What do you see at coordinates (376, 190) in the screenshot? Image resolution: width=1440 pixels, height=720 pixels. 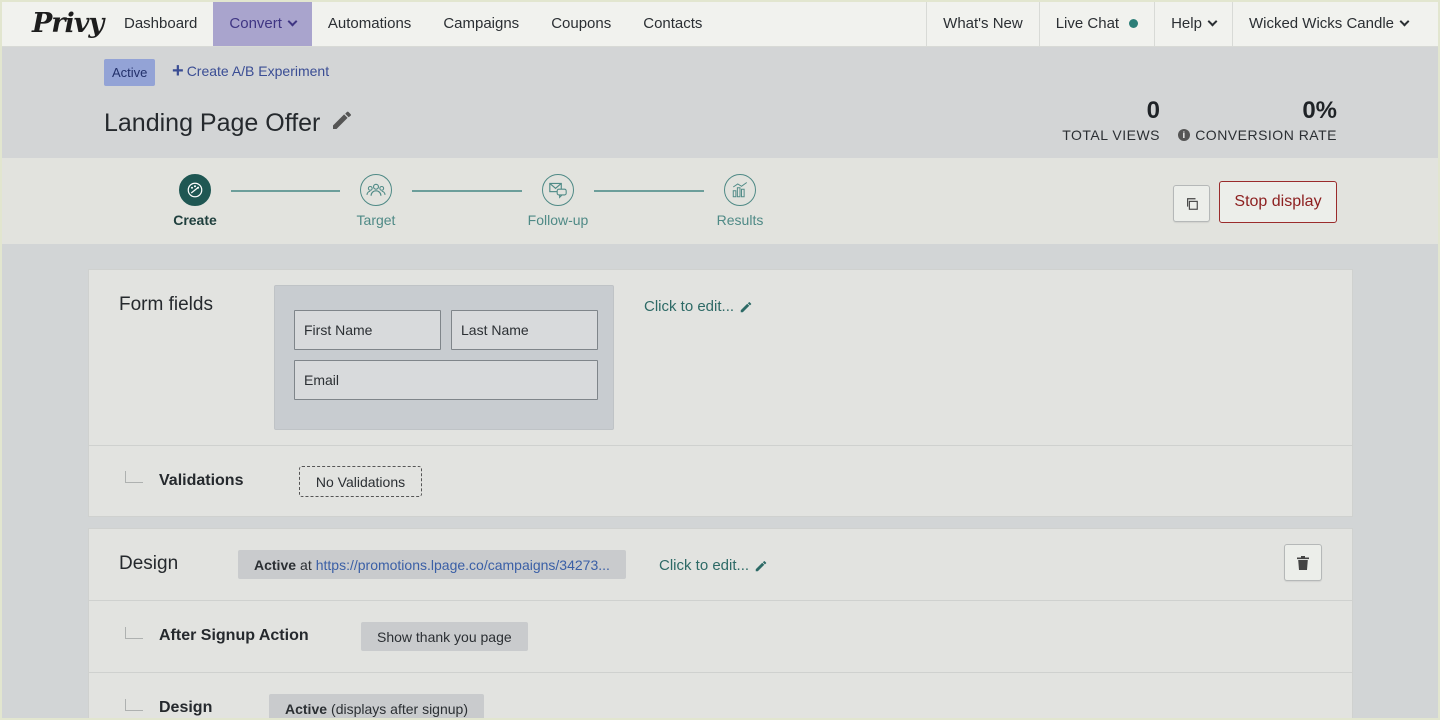 I see `audience-icon` at bounding box center [376, 190].